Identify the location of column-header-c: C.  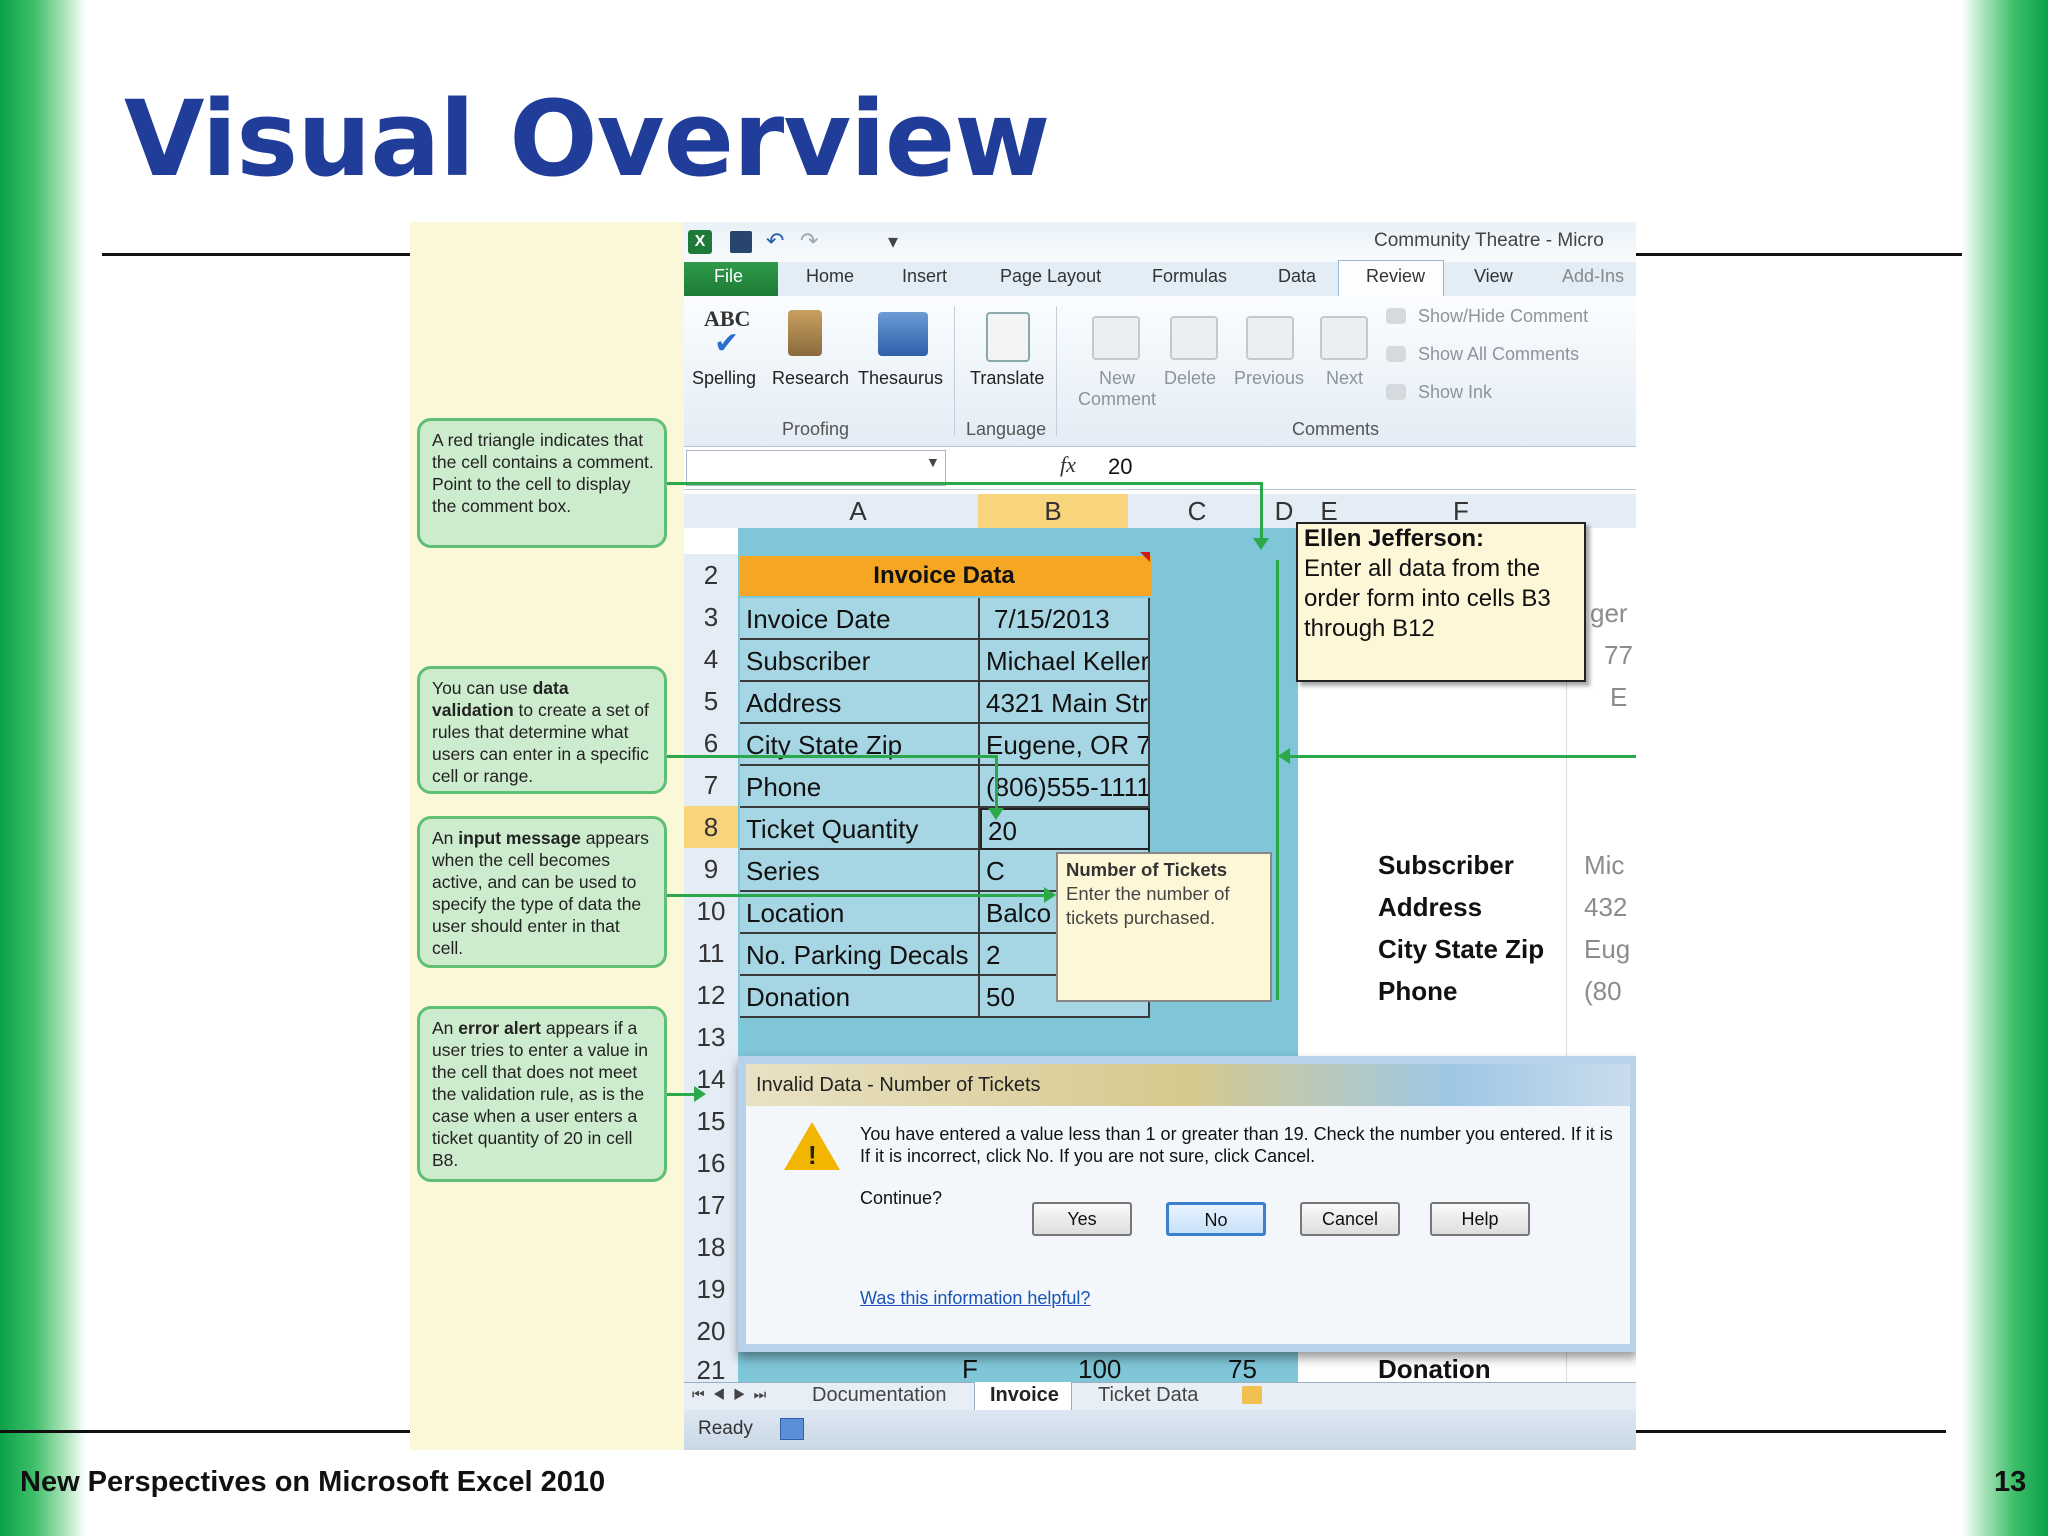
(1197, 511).